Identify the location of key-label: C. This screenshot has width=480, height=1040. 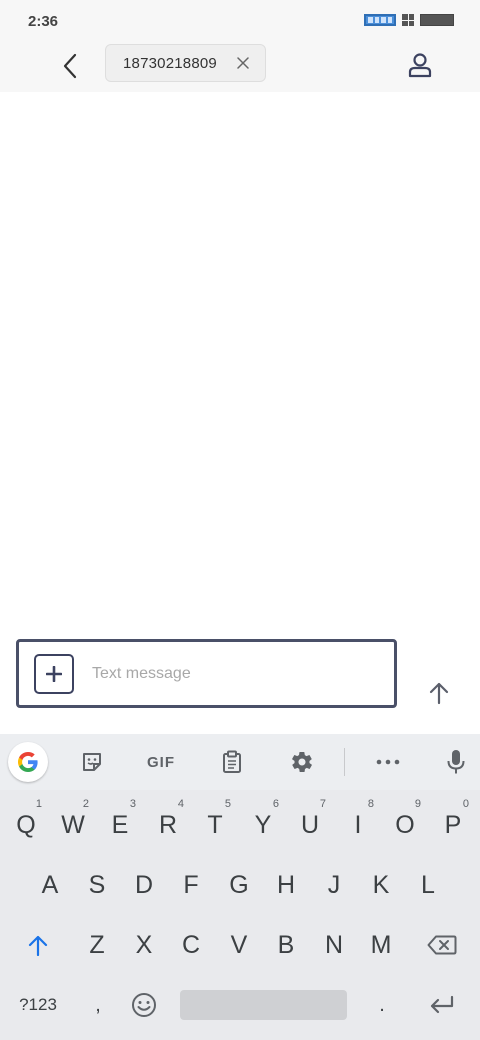
(191, 944).